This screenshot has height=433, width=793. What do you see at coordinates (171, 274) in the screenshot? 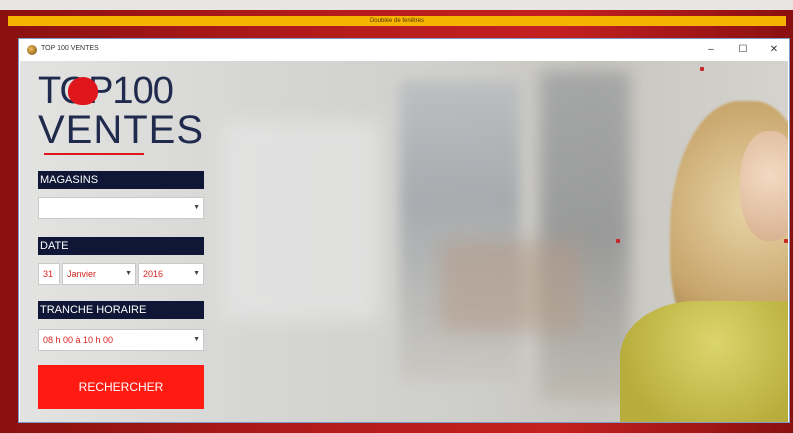
I see `year-select: 2016 ▼` at bounding box center [171, 274].